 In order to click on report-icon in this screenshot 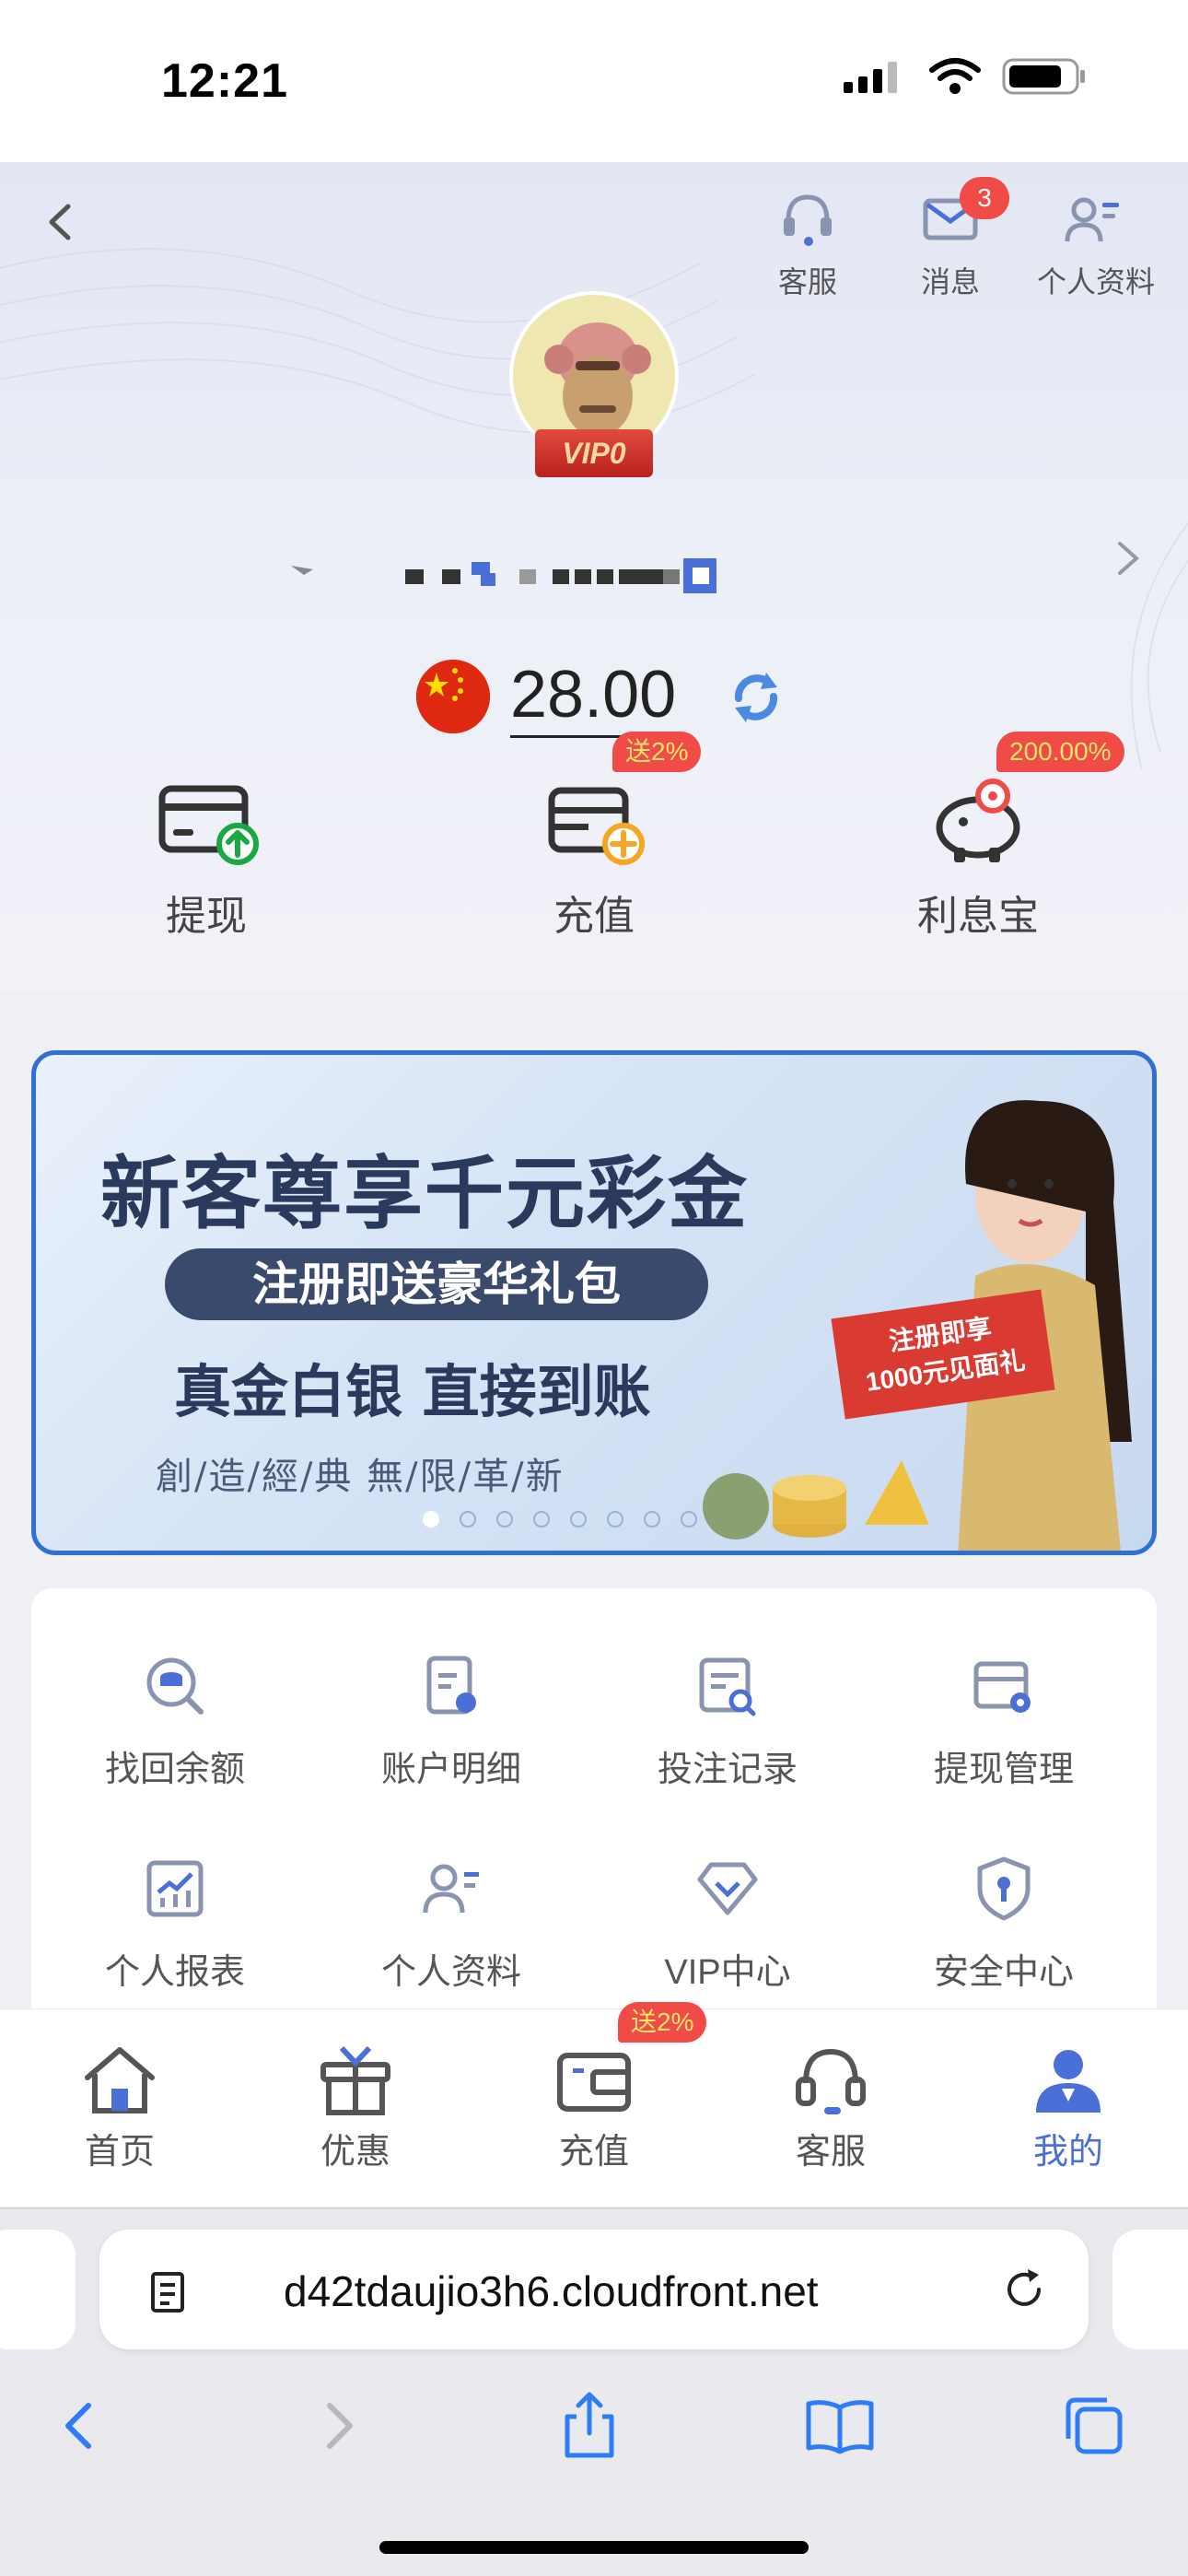, I will do `click(175, 1888)`.